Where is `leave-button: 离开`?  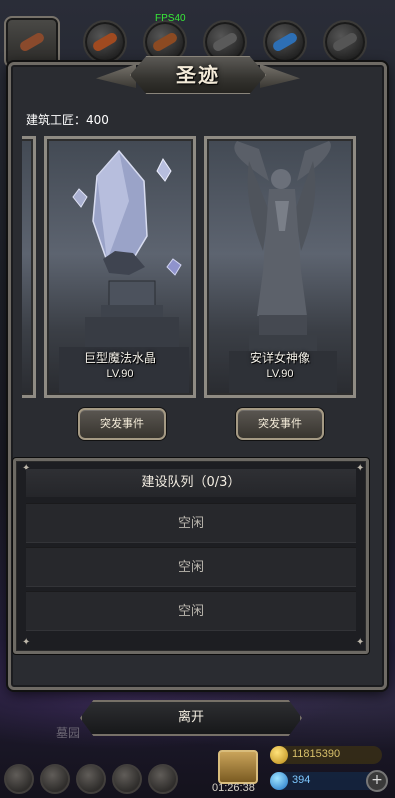 leave-button: 离开 is located at coordinates (191, 718).